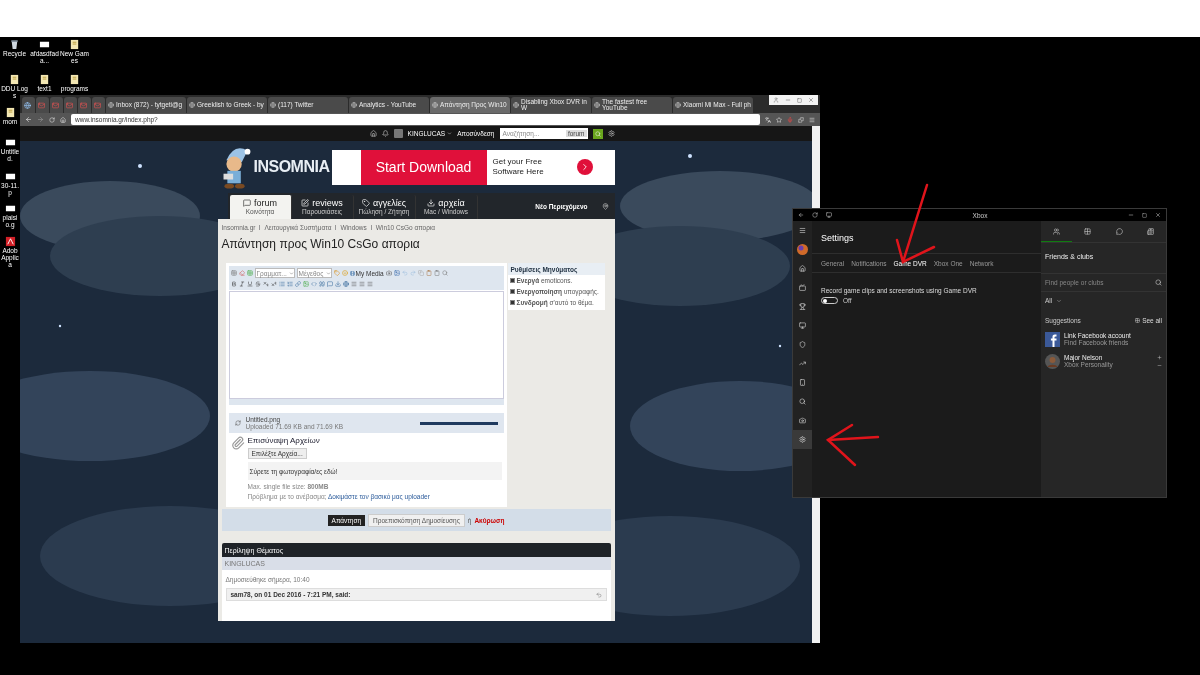  What do you see at coordinates (284, 440) in the screenshot?
I see `attach-heading: Επισύναψη Αρχείων` at bounding box center [284, 440].